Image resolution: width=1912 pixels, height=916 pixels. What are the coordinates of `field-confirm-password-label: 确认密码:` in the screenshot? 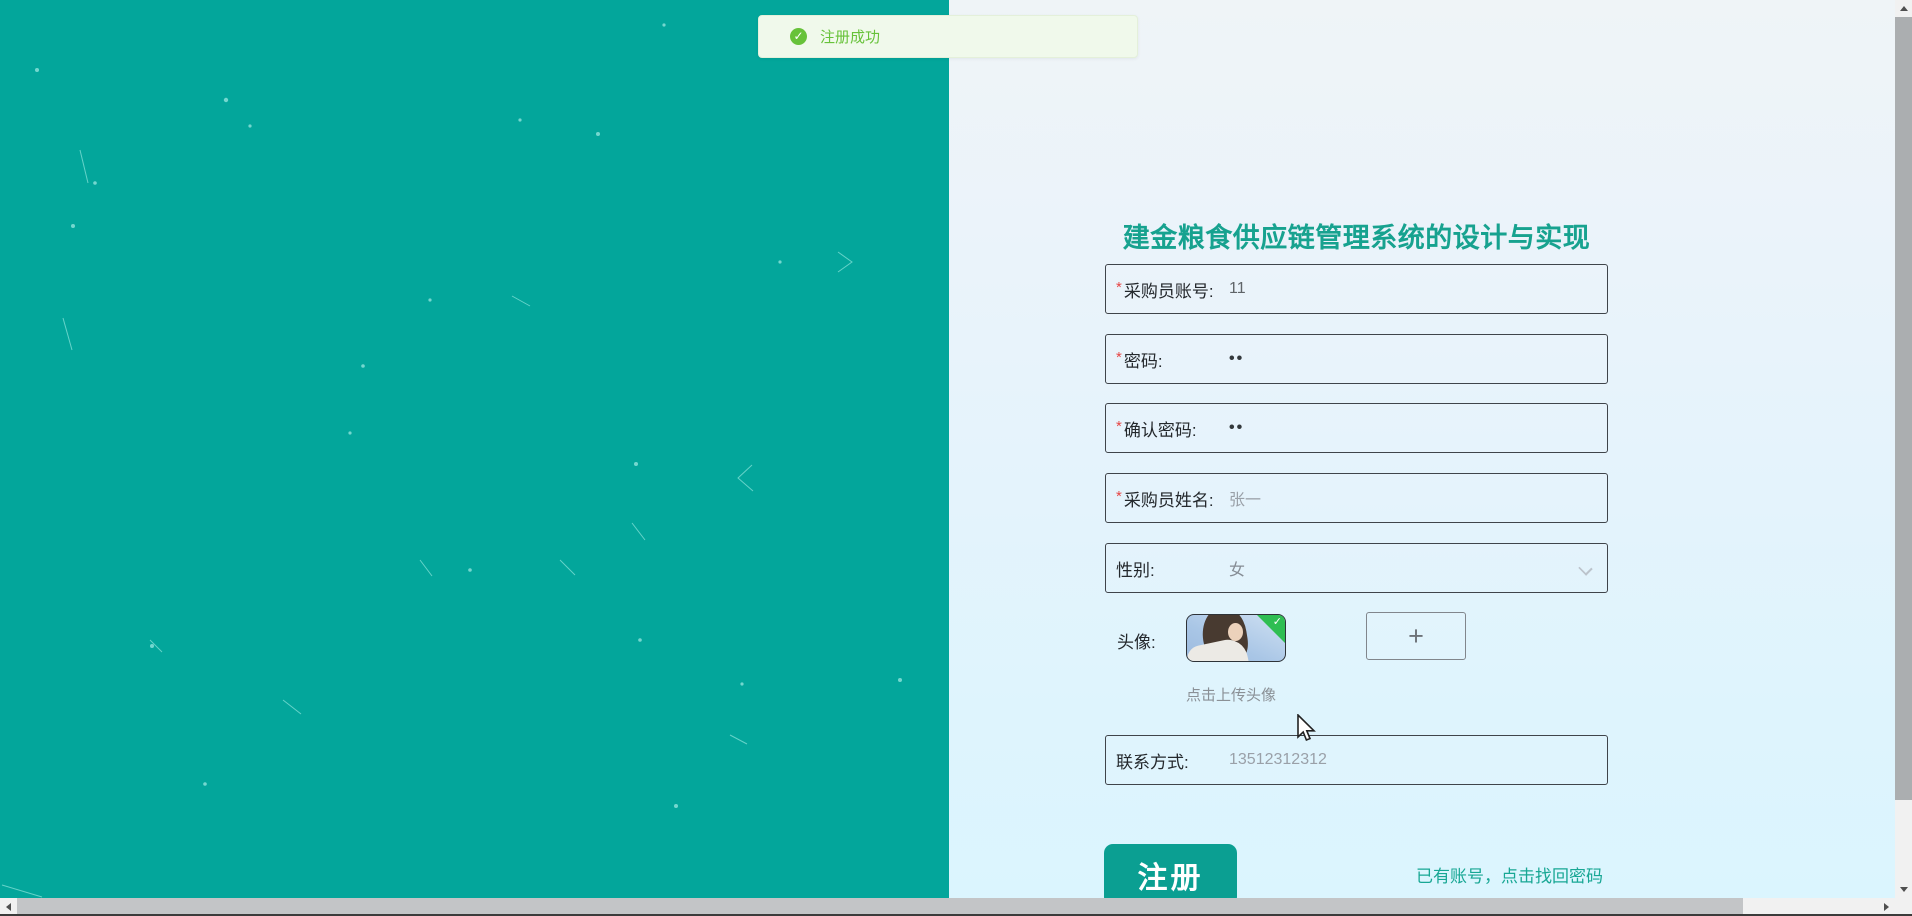 It's located at (1160, 430).